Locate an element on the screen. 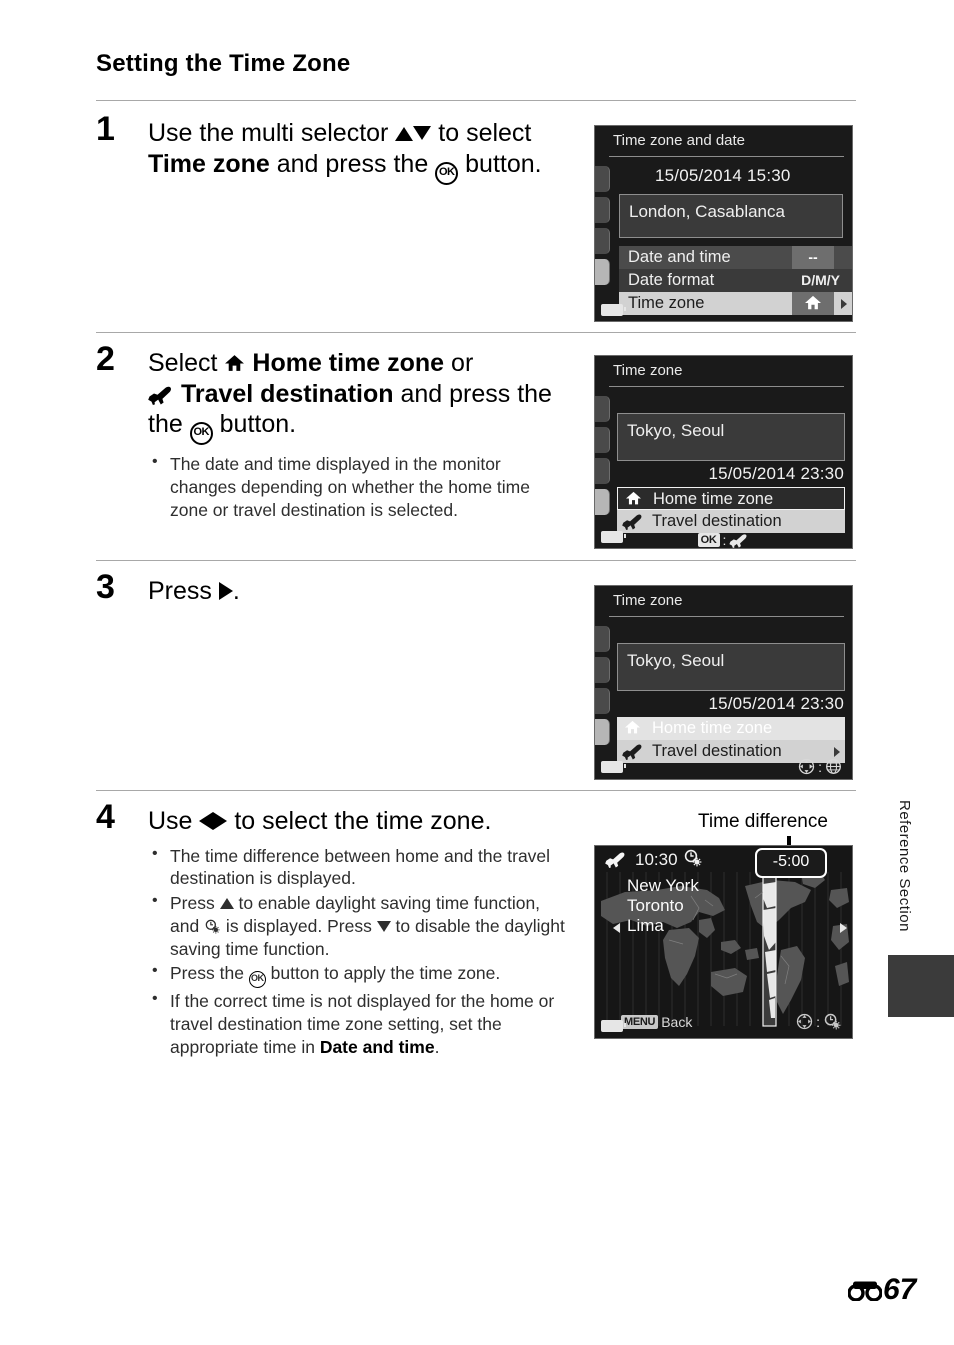 Image resolution: width=954 pixels, height=1345 pixels. screen1-row-1-value: -- is located at coordinates (813, 257).